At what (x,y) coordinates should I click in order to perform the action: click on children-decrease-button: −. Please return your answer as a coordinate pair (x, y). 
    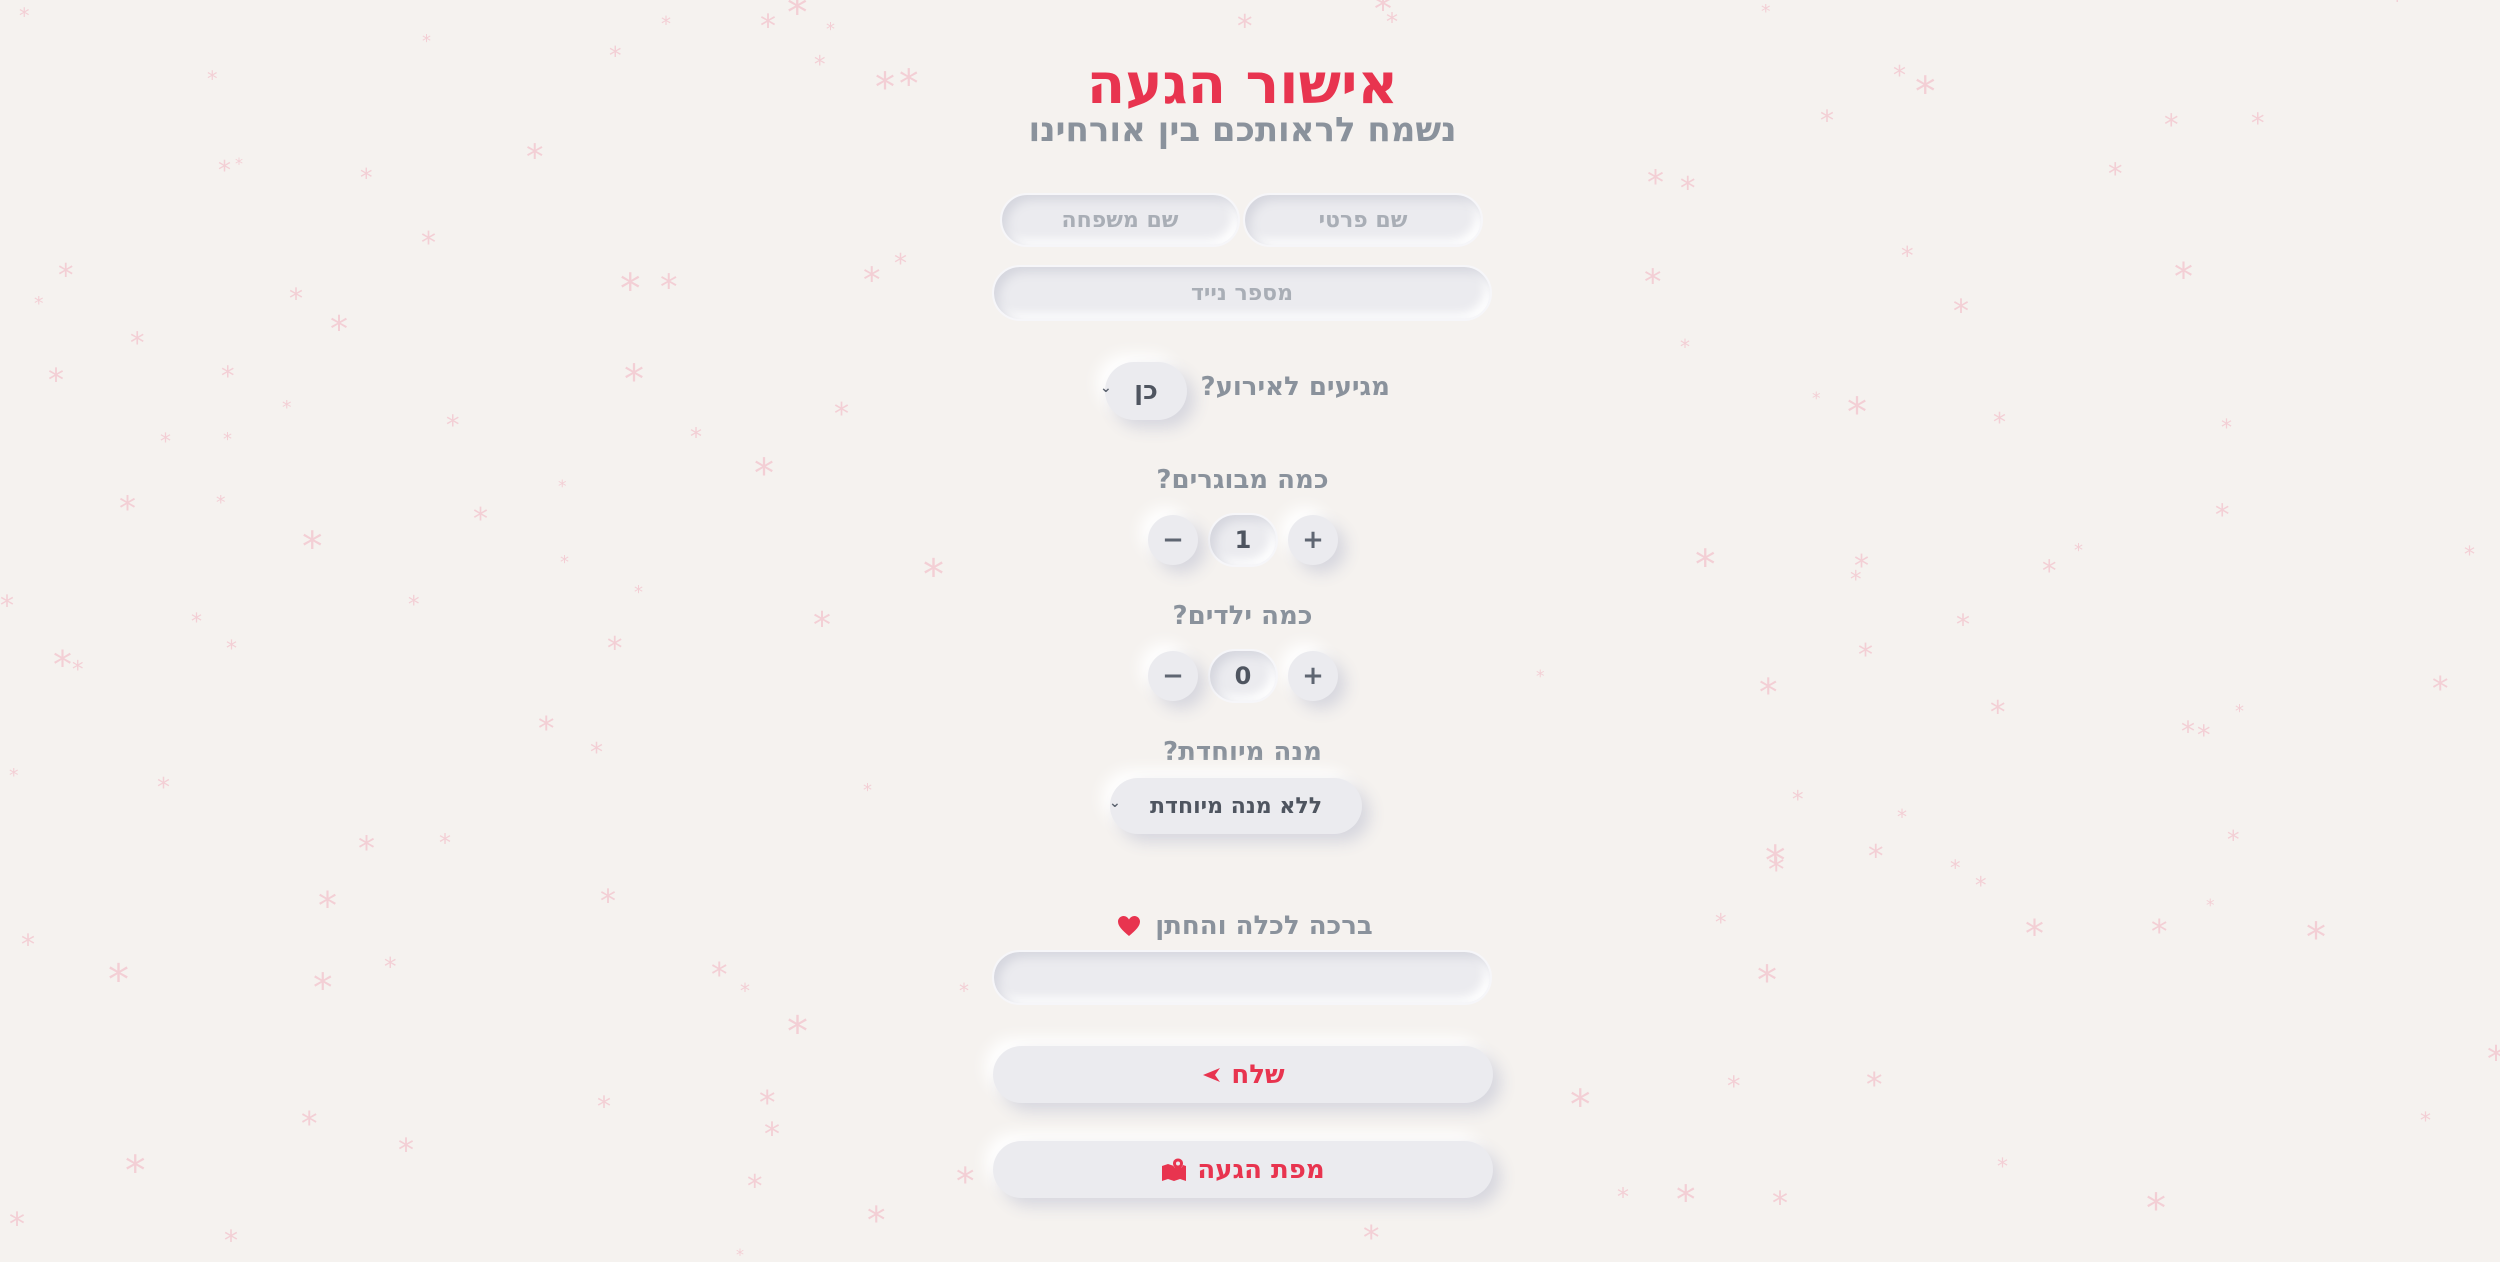
    Looking at the image, I should click on (1173, 676).